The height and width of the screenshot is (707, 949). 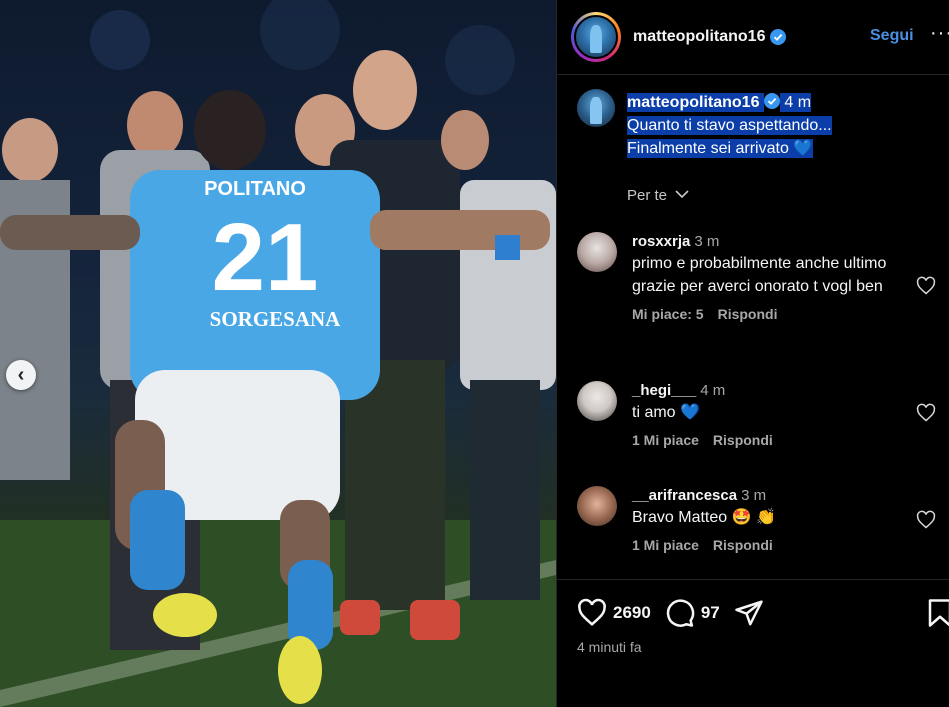 I want to click on comments-filter-dropdown: Per te, so click(x=658, y=195).